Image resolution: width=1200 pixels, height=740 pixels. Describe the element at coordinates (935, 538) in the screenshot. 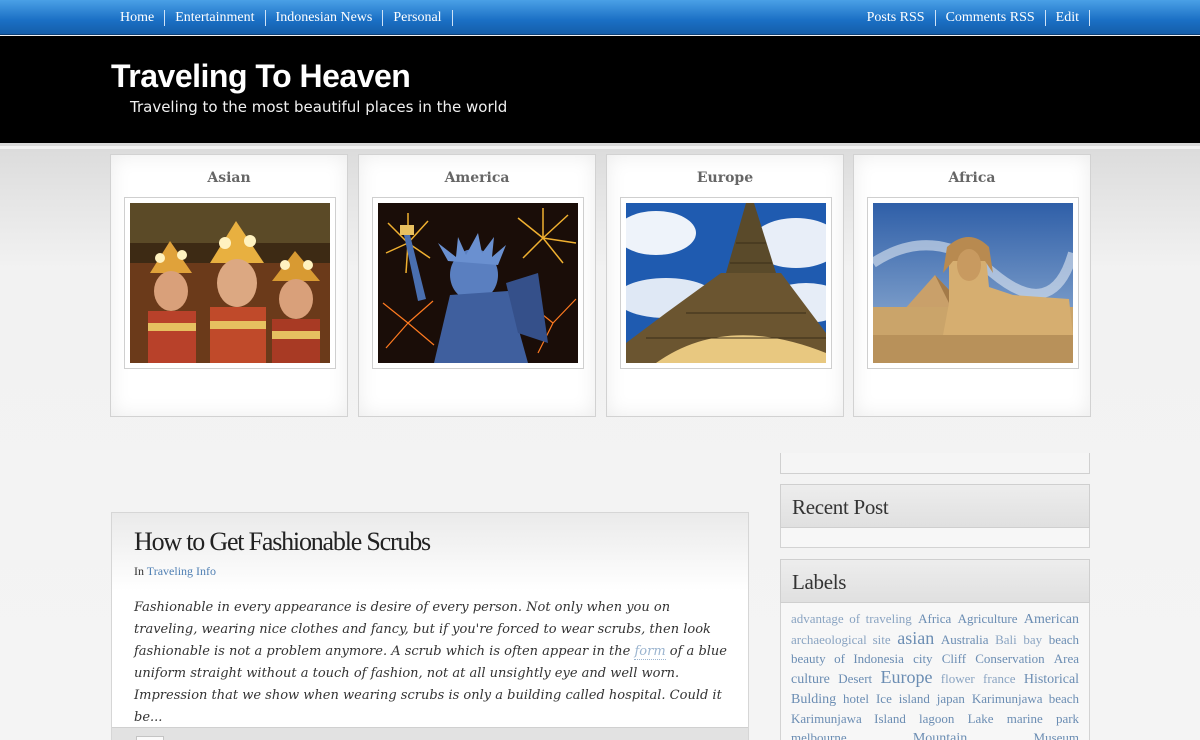

I see `recent-post-widget-body` at that location.